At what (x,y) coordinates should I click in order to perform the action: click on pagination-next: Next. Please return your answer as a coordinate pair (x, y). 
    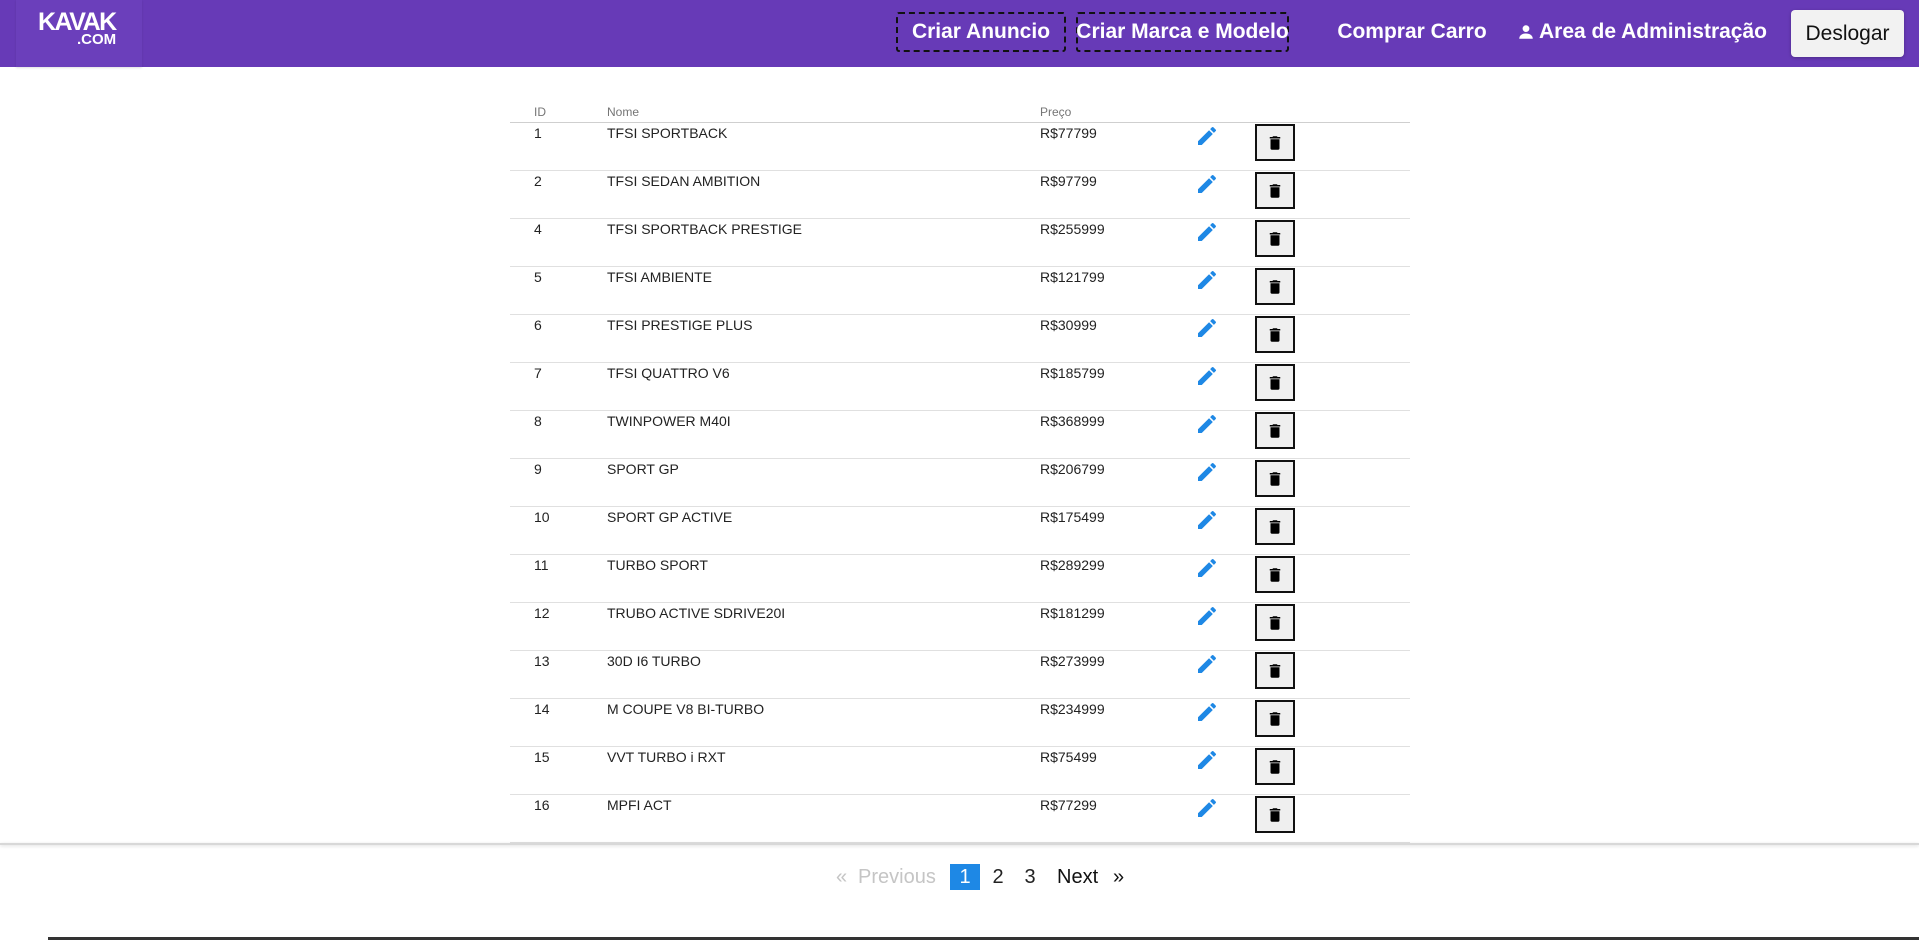
    Looking at the image, I should click on (1077, 877).